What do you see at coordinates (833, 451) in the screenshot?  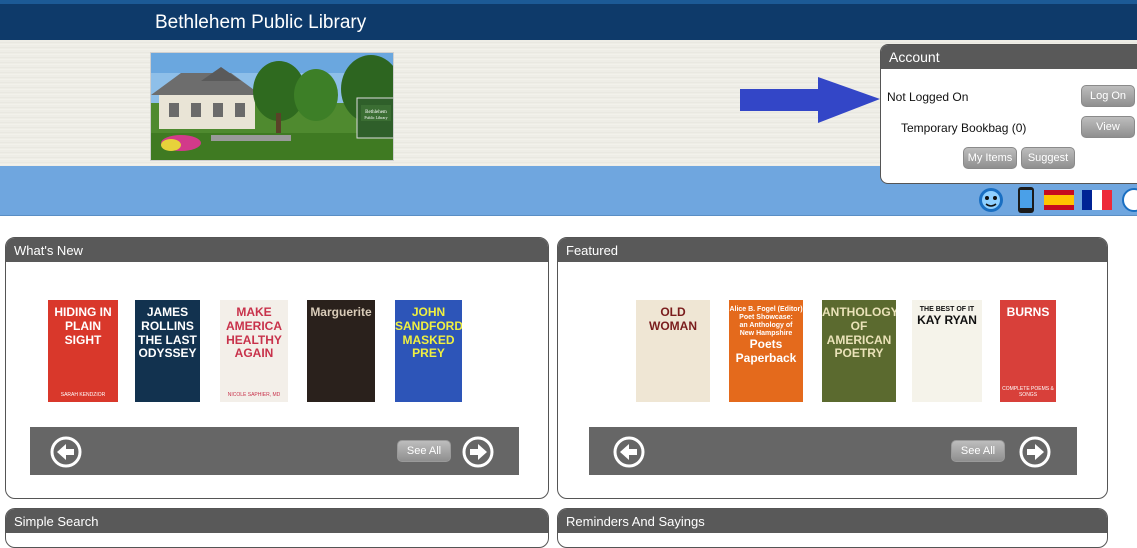 I see `featured-controls: See All` at bounding box center [833, 451].